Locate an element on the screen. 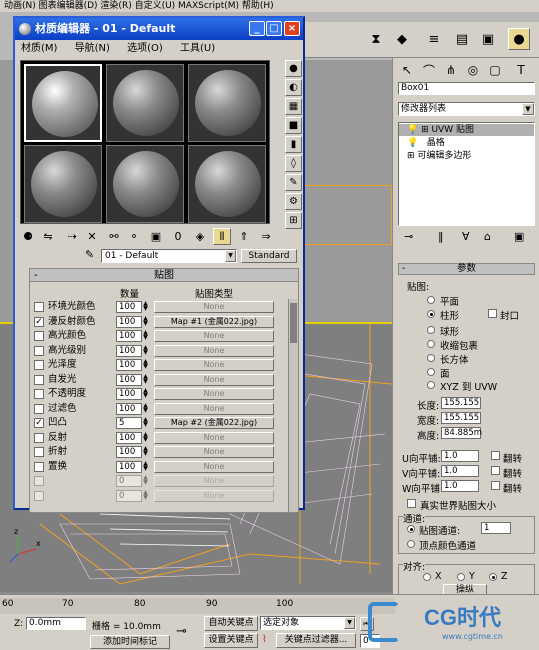 This screenshot has width=539, height=650. chevron-down-icon: ▼ is located at coordinates (528, 109).